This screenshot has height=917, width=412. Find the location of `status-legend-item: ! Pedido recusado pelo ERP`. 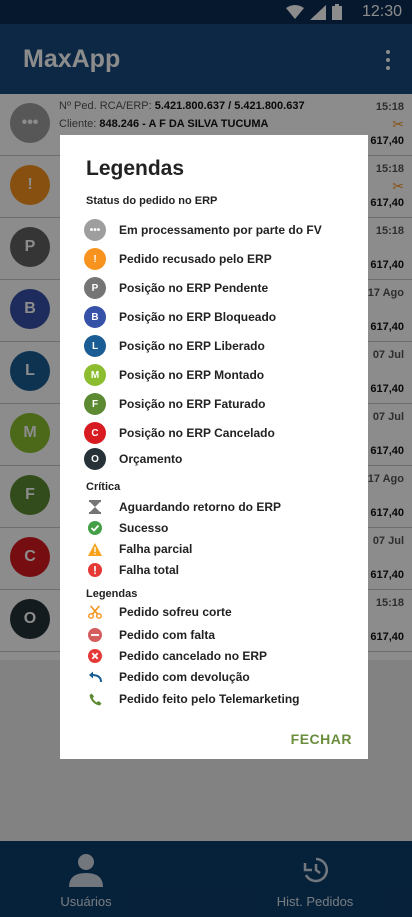

status-legend-item: ! Pedido recusado pelo ERP is located at coordinates (220, 259).